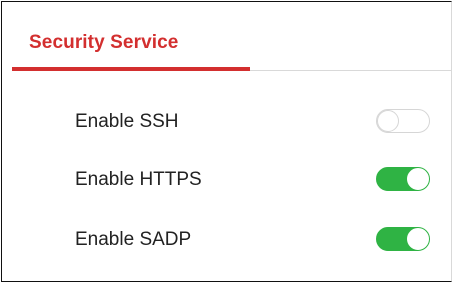 The height and width of the screenshot is (284, 455). What do you see at coordinates (133, 239) in the screenshot?
I see `enable-sadp-label: Enable SADP` at bounding box center [133, 239].